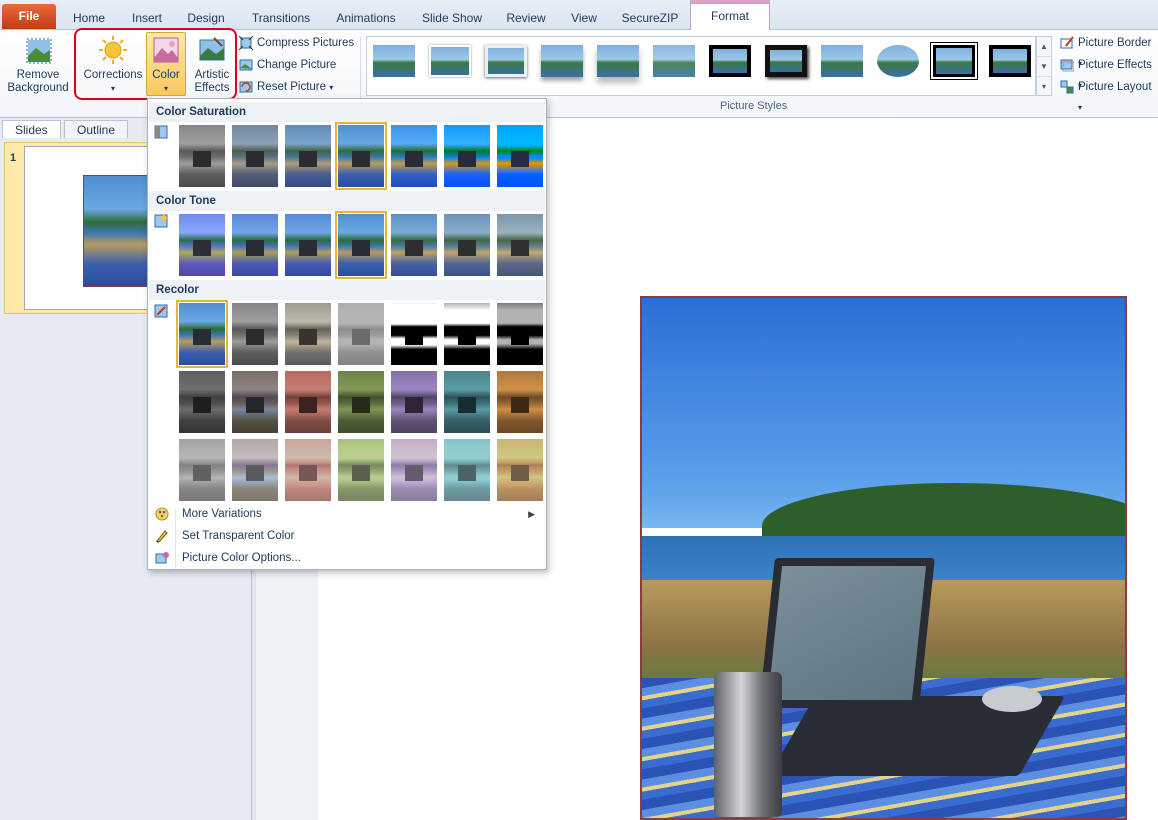  What do you see at coordinates (38, 81) in the screenshot?
I see `remove-background-label: Remove Background` at bounding box center [38, 81].